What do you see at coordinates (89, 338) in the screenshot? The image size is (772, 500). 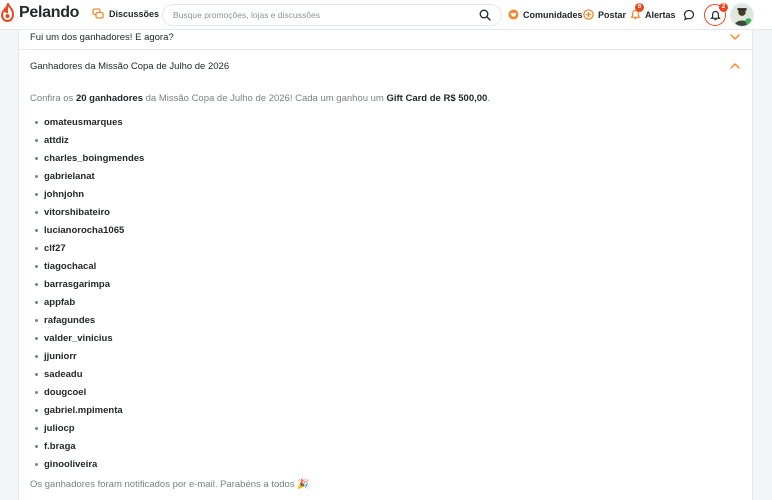 I see `winner-list-item: valder_vinicius` at bounding box center [89, 338].